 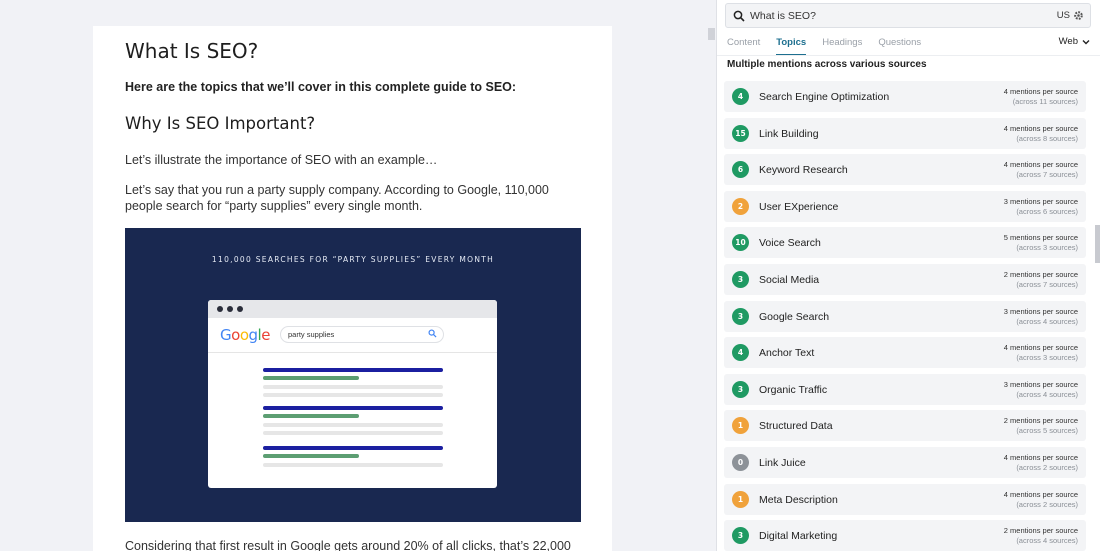 I want to click on illustration-search-text: party supplies, so click(x=311, y=334).